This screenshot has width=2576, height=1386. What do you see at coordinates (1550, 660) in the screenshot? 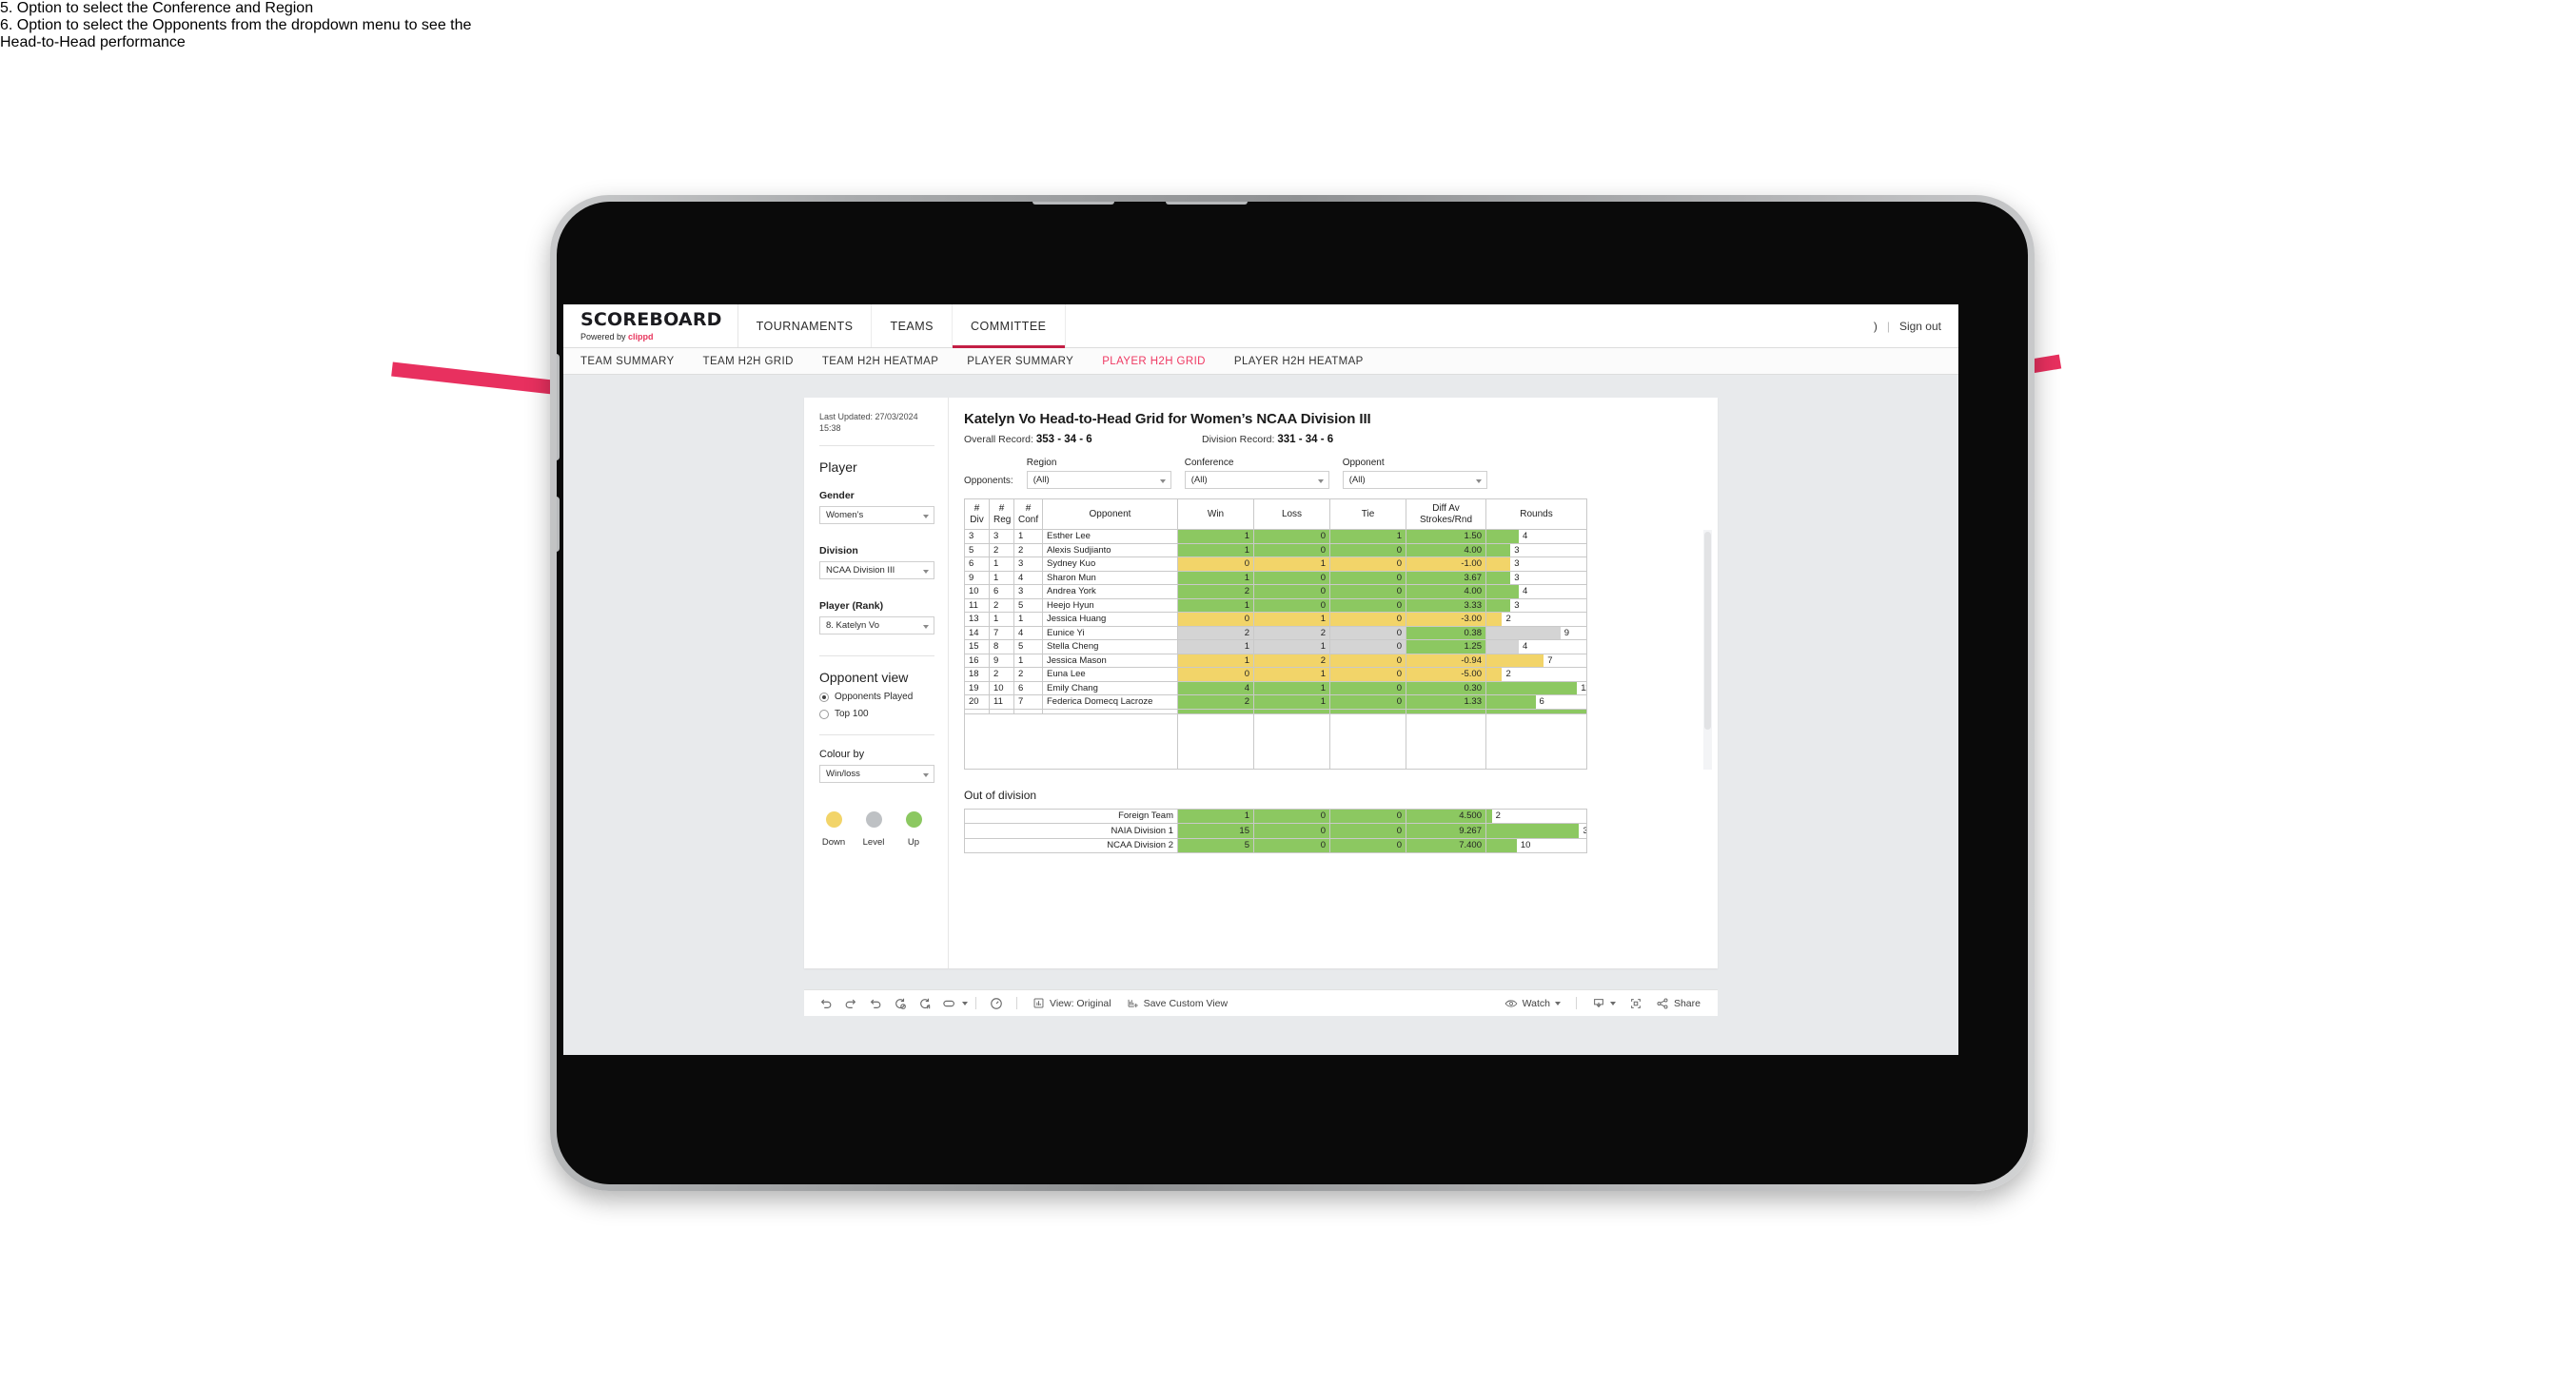
I see `rounds-value: 7` at bounding box center [1550, 660].